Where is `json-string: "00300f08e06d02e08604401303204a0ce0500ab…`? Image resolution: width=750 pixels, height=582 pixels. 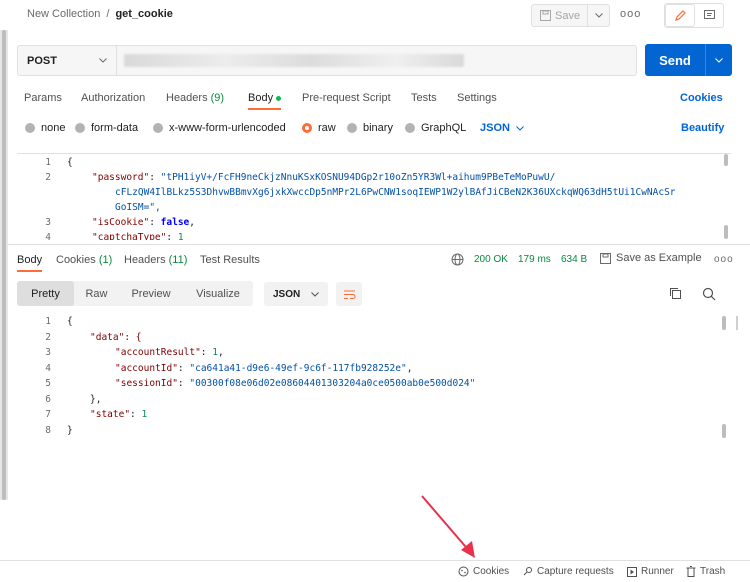 json-string: "00300f08e06d02e08604401303204a0ce0500ab… is located at coordinates (332, 383).